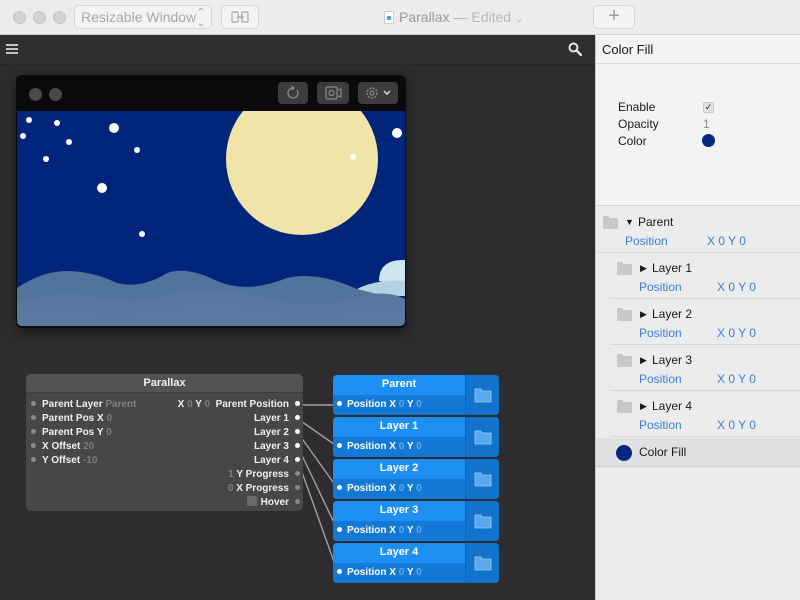  I want to click on layer-node-layer-3: Layer 3 Position X 0 Y 0, so click(416, 521).